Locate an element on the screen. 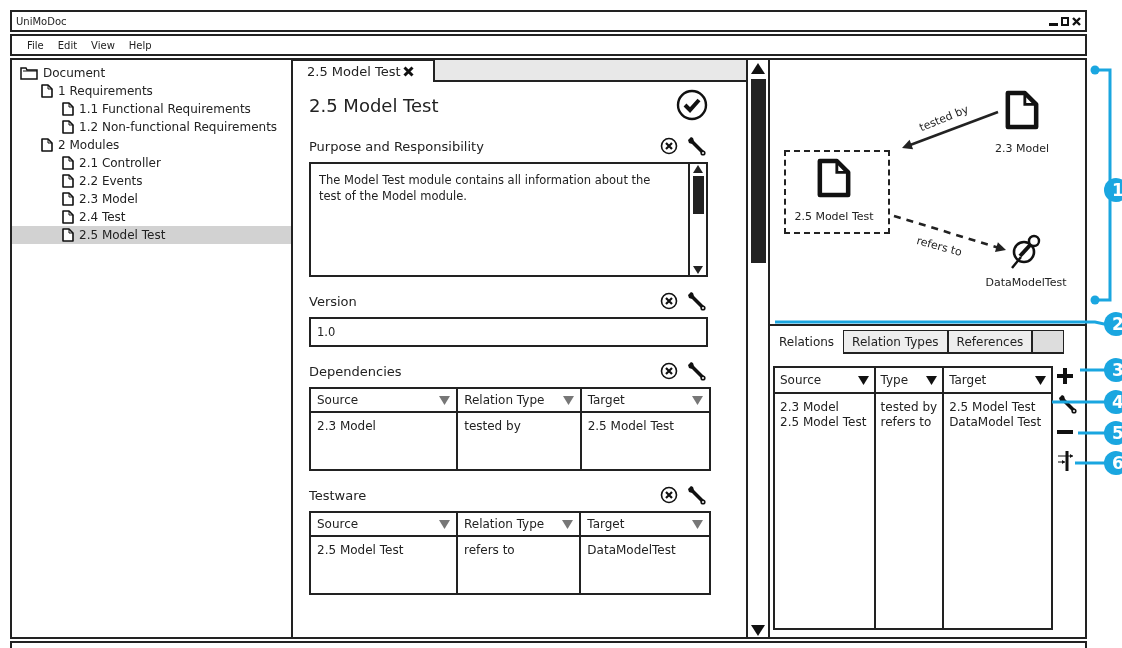 The width and height of the screenshot is (1122, 648). section-title: Version is located at coordinates (333, 301).